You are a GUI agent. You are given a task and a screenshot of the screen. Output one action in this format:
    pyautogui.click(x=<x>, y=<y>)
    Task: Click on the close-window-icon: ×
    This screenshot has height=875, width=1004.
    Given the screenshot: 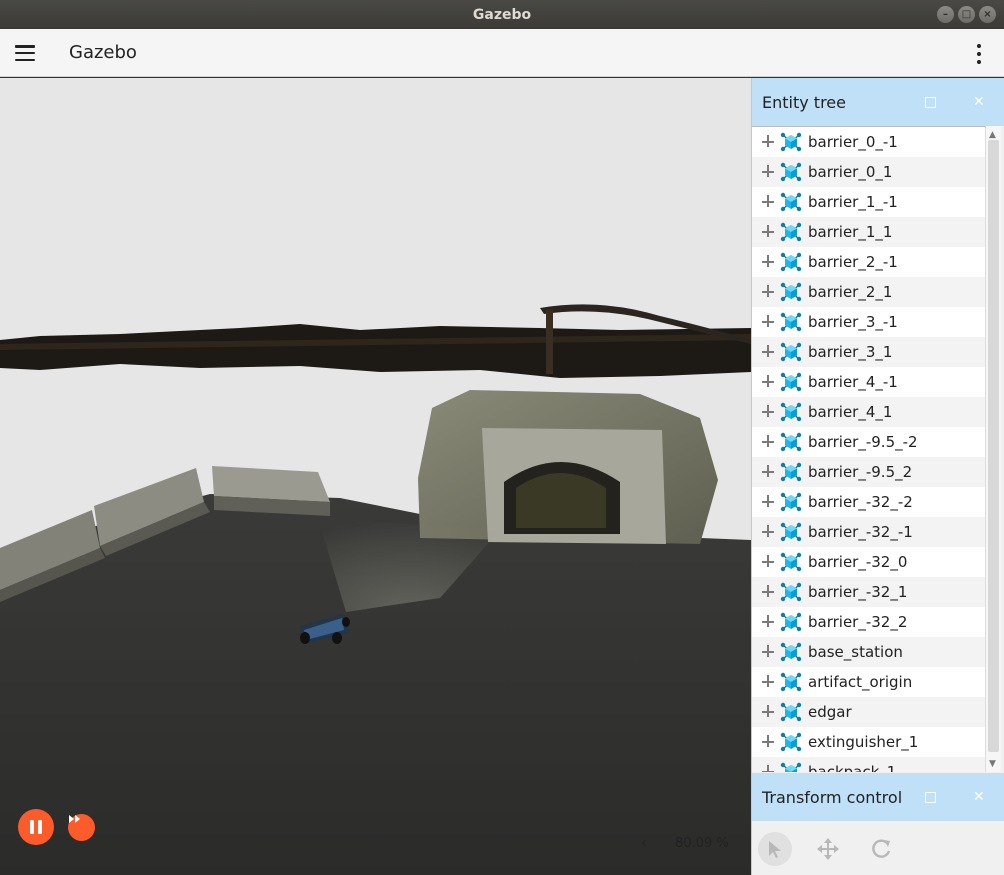 What is the action you would take?
    pyautogui.click(x=987, y=14)
    